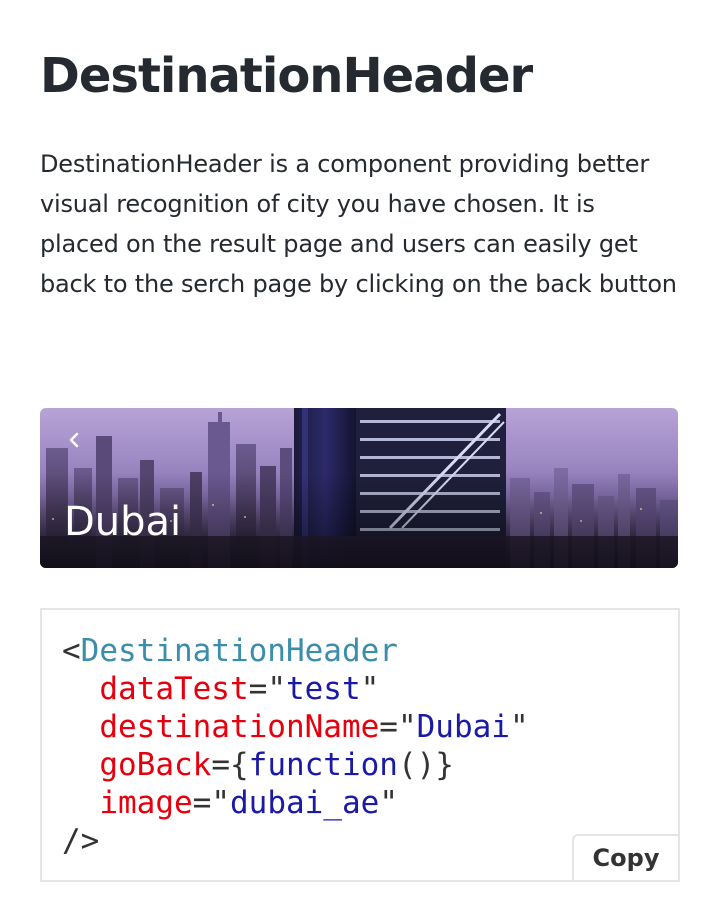 The height and width of the screenshot is (920, 718). Describe the element at coordinates (239, 651) in the screenshot. I see `code-component-name: DestinationHeader` at that location.